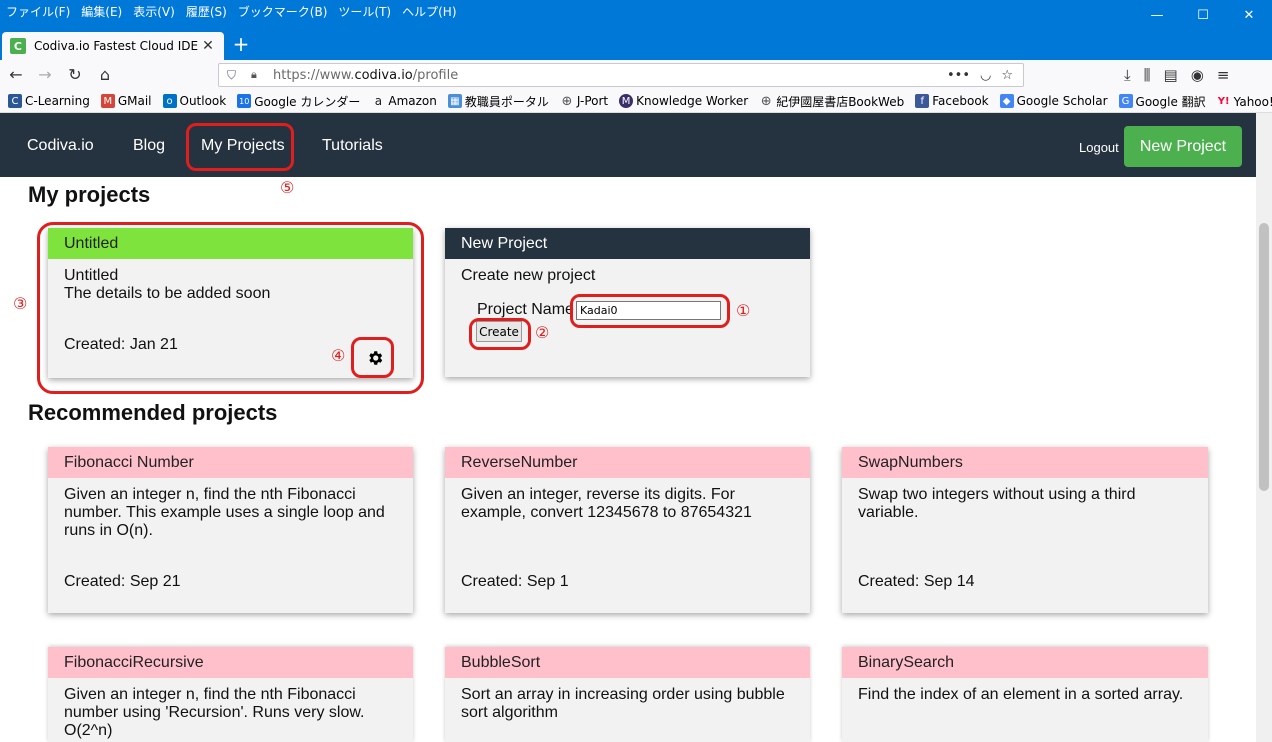 This screenshot has height=742, width=1272. What do you see at coordinates (525, 309) in the screenshot?
I see `project-name-label: Project Name` at bounding box center [525, 309].